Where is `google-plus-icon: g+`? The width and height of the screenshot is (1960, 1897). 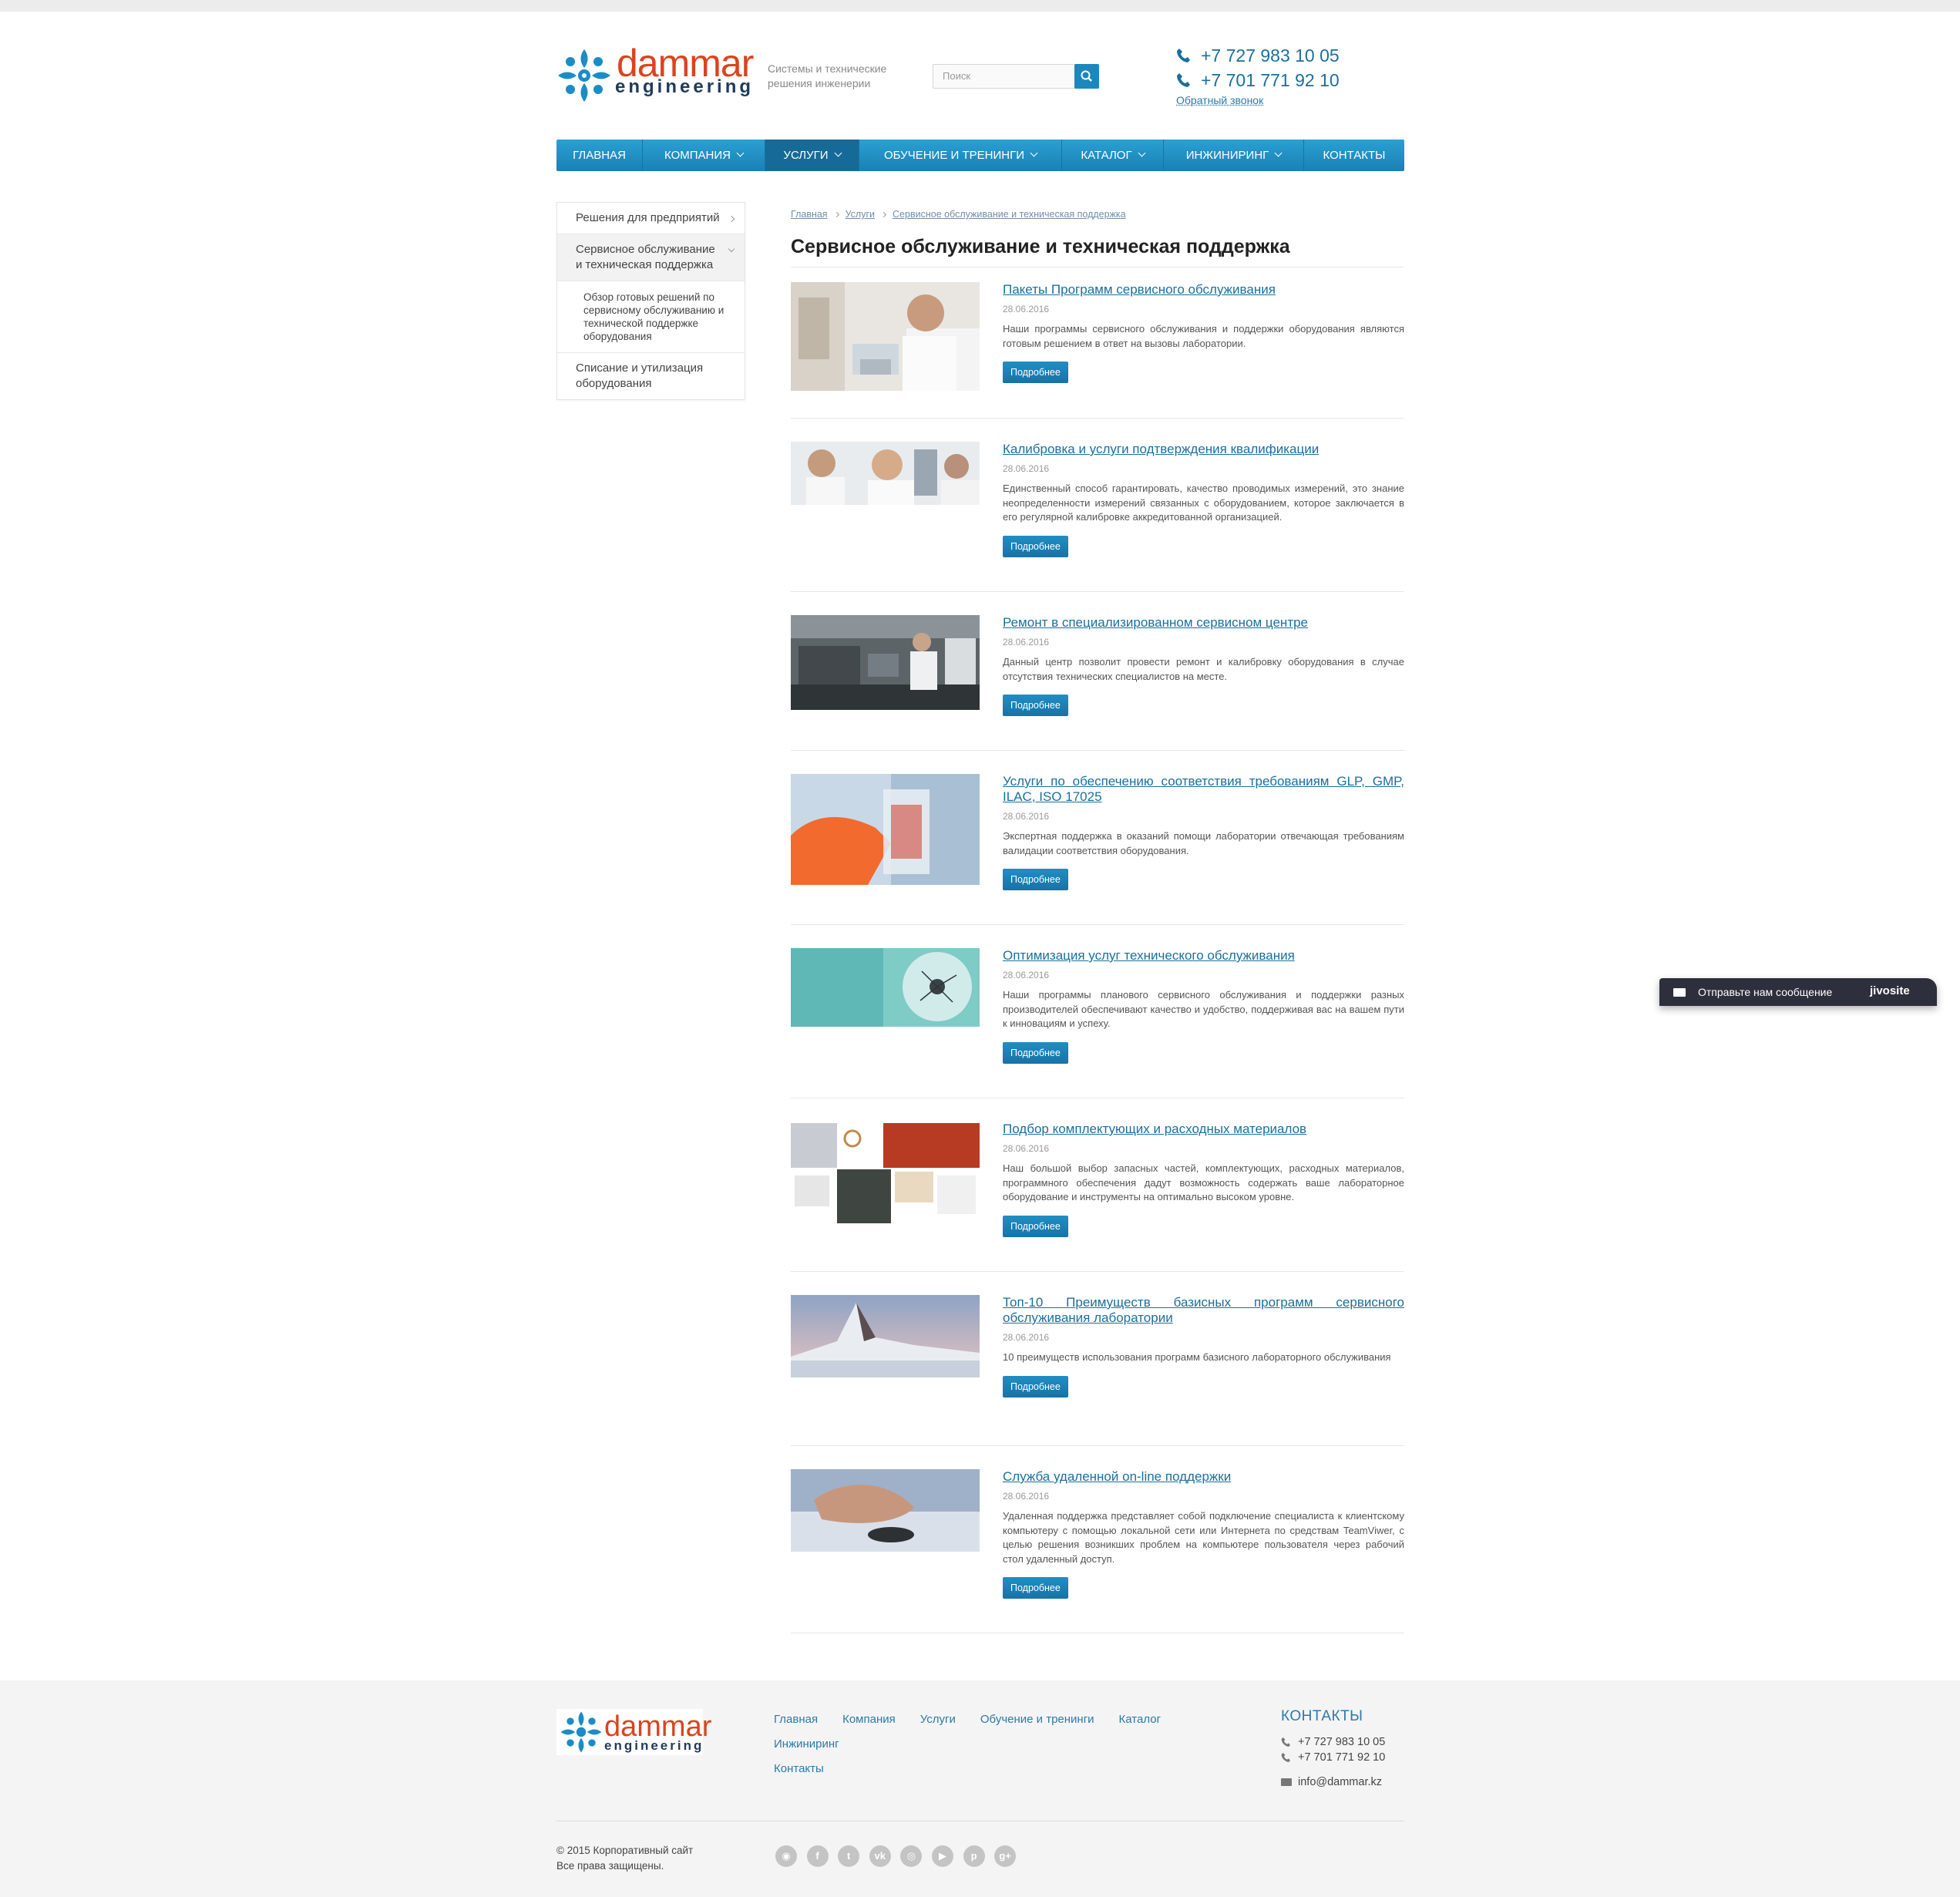
google-plus-icon: g+ is located at coordinates (1006, 1856).